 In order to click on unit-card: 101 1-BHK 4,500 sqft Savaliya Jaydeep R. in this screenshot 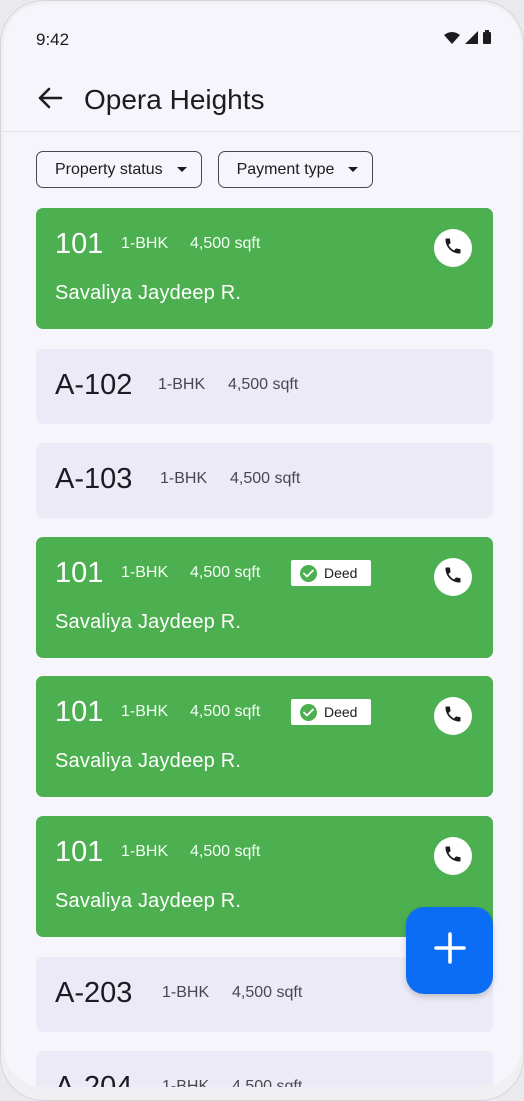, I will do `click(264, 268)`.